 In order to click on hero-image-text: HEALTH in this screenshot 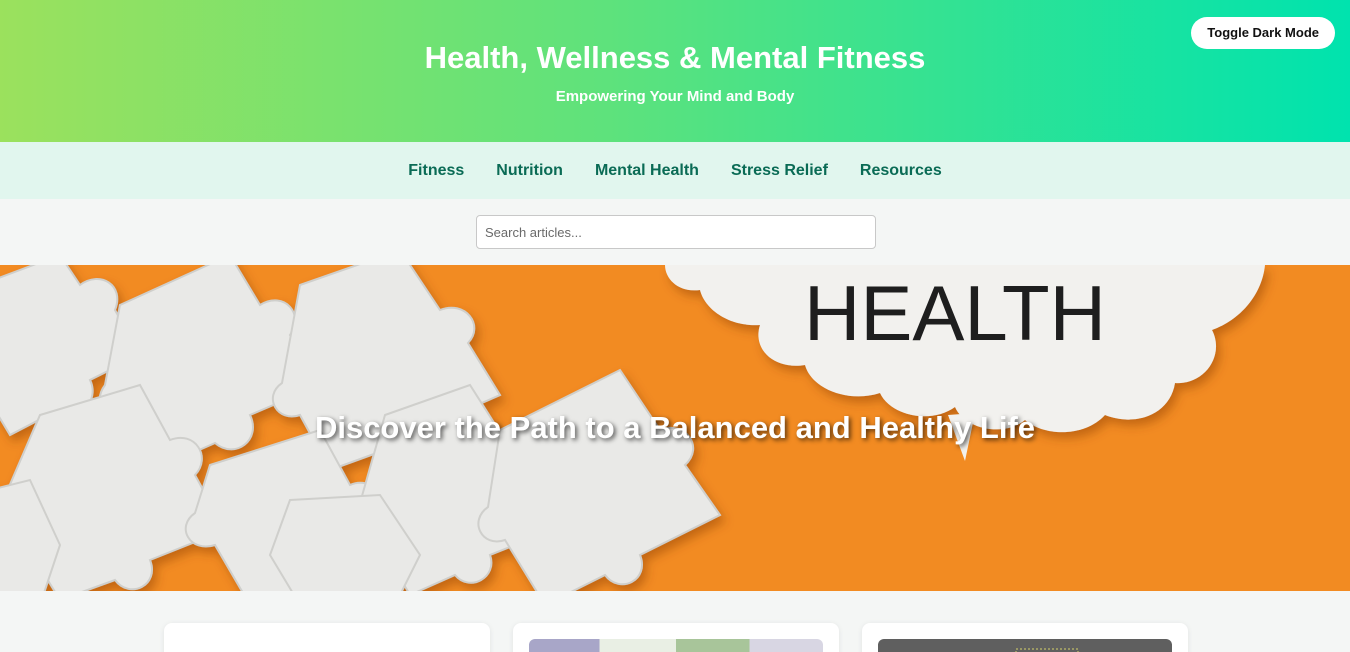, I will do `click(955, 313)`.